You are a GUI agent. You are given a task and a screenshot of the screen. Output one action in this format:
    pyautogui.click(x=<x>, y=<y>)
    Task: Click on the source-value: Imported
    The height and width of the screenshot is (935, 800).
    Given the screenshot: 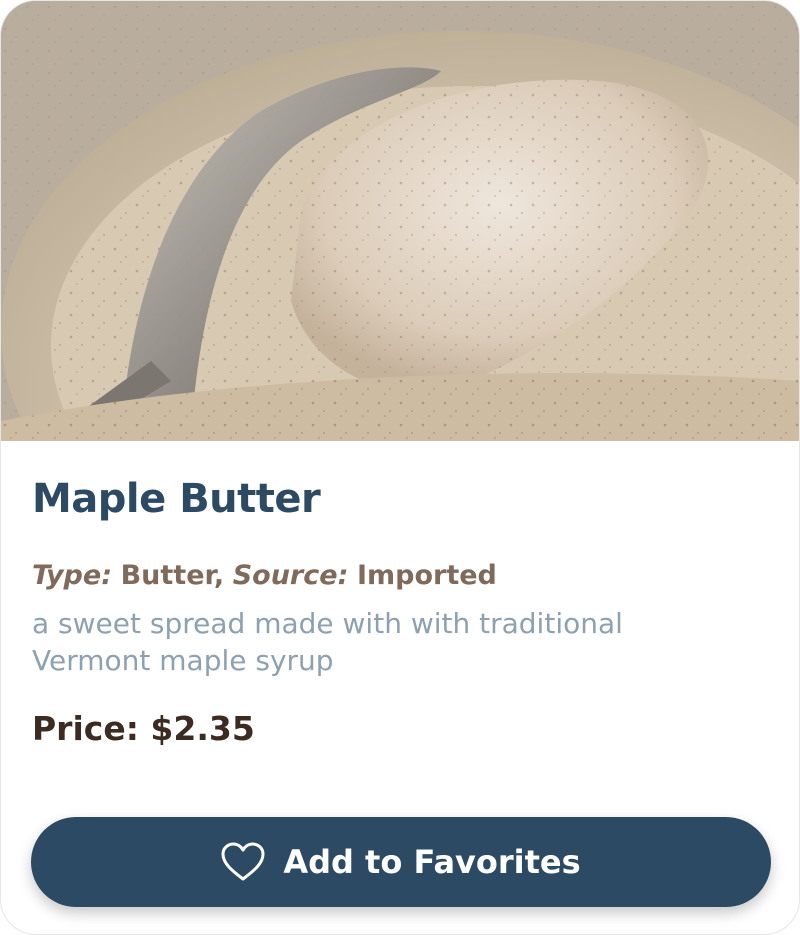 What is the action you would take?
    pyautogui.click(x=426, y=575)
    